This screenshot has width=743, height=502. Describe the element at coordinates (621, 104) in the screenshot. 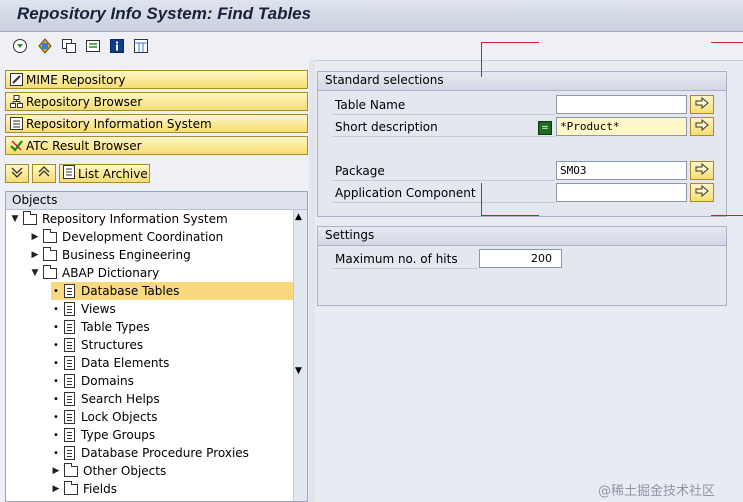

I see `table-name-input` at that location.